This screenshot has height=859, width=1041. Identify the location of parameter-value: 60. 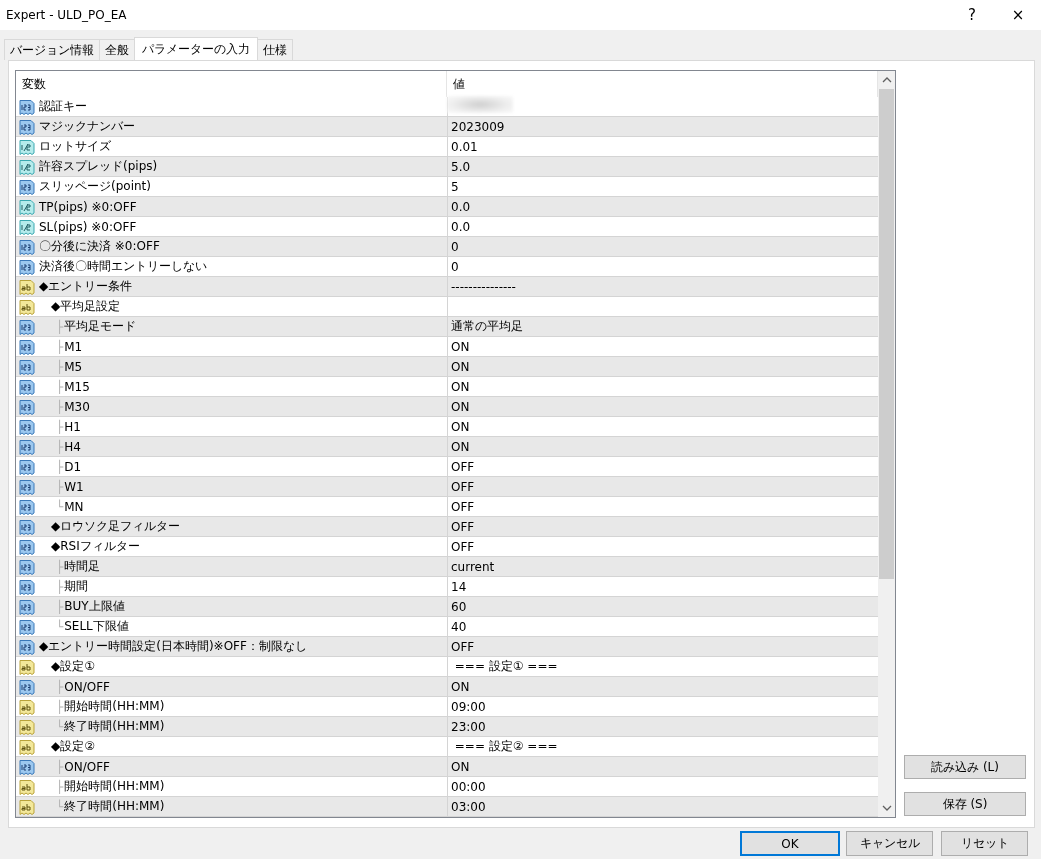
(459, 606).